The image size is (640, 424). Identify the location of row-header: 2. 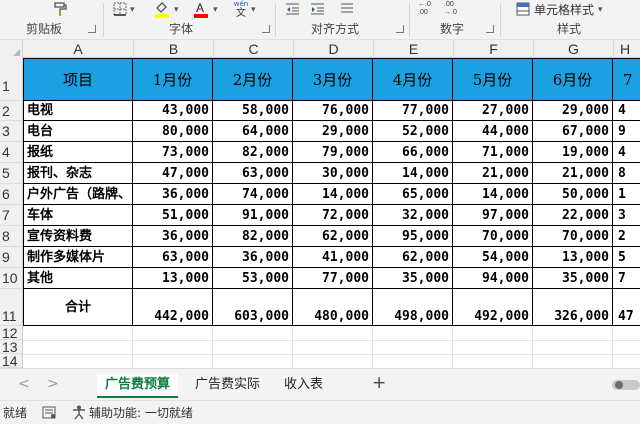
(11, 111).